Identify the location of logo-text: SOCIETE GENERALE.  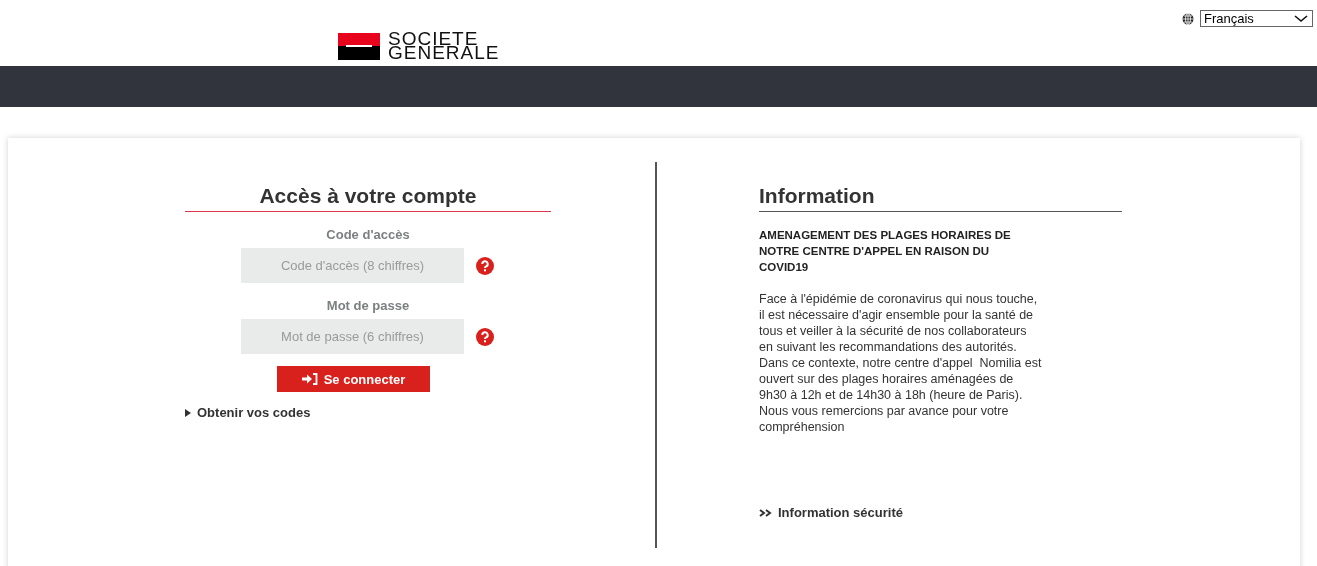
(444, 46).